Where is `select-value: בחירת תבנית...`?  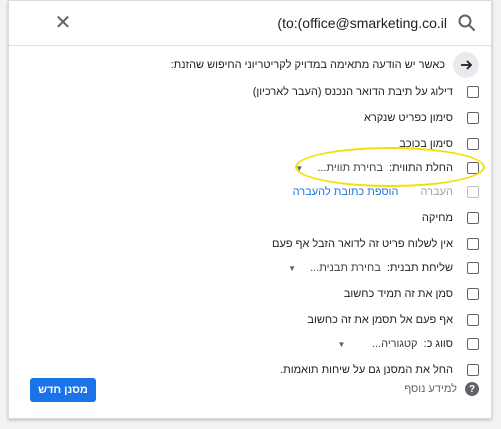 select-value: בחירת תבנית... is located at coordinates (345, 268).